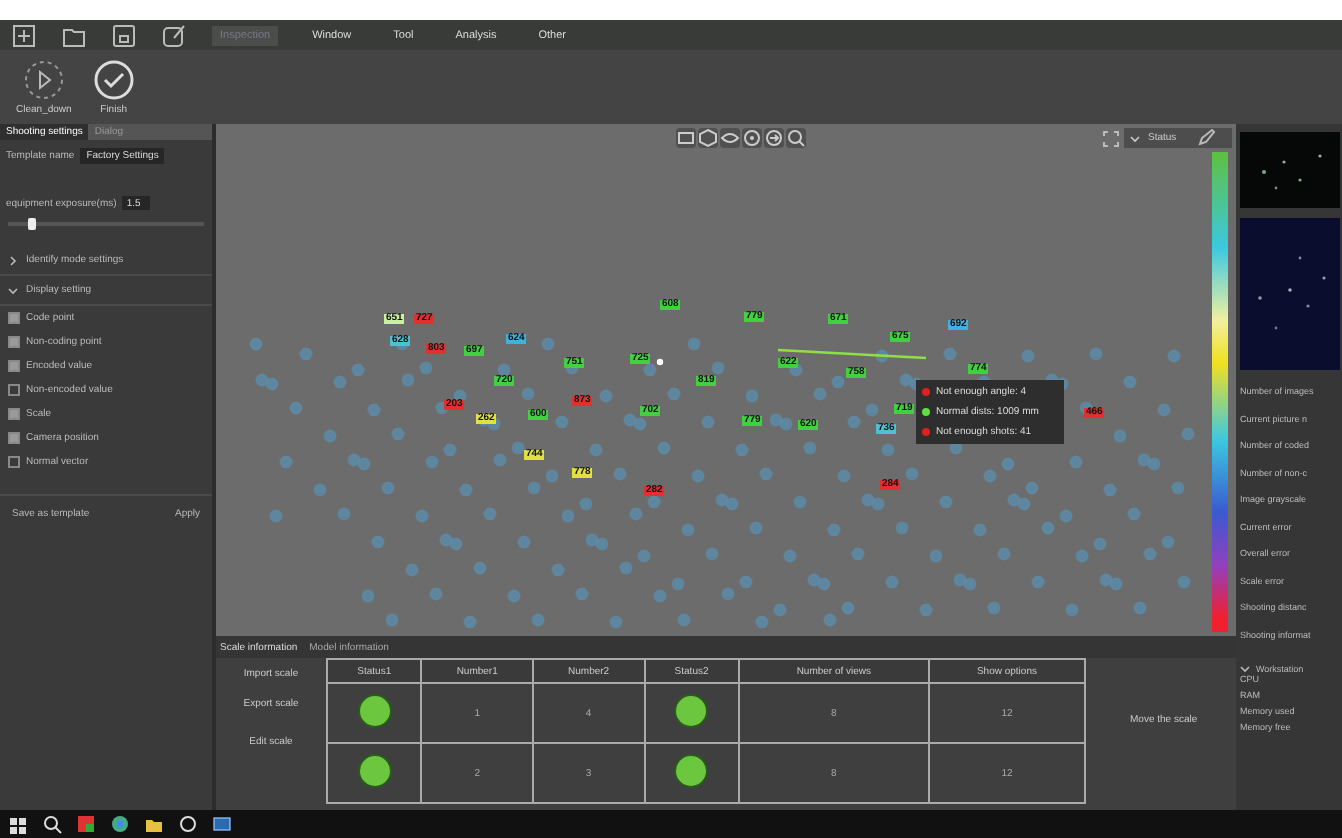  What do you see at coordinates (174, 35) in the screenshot?
I see `edit-icon` at bounding box center [174, 35].